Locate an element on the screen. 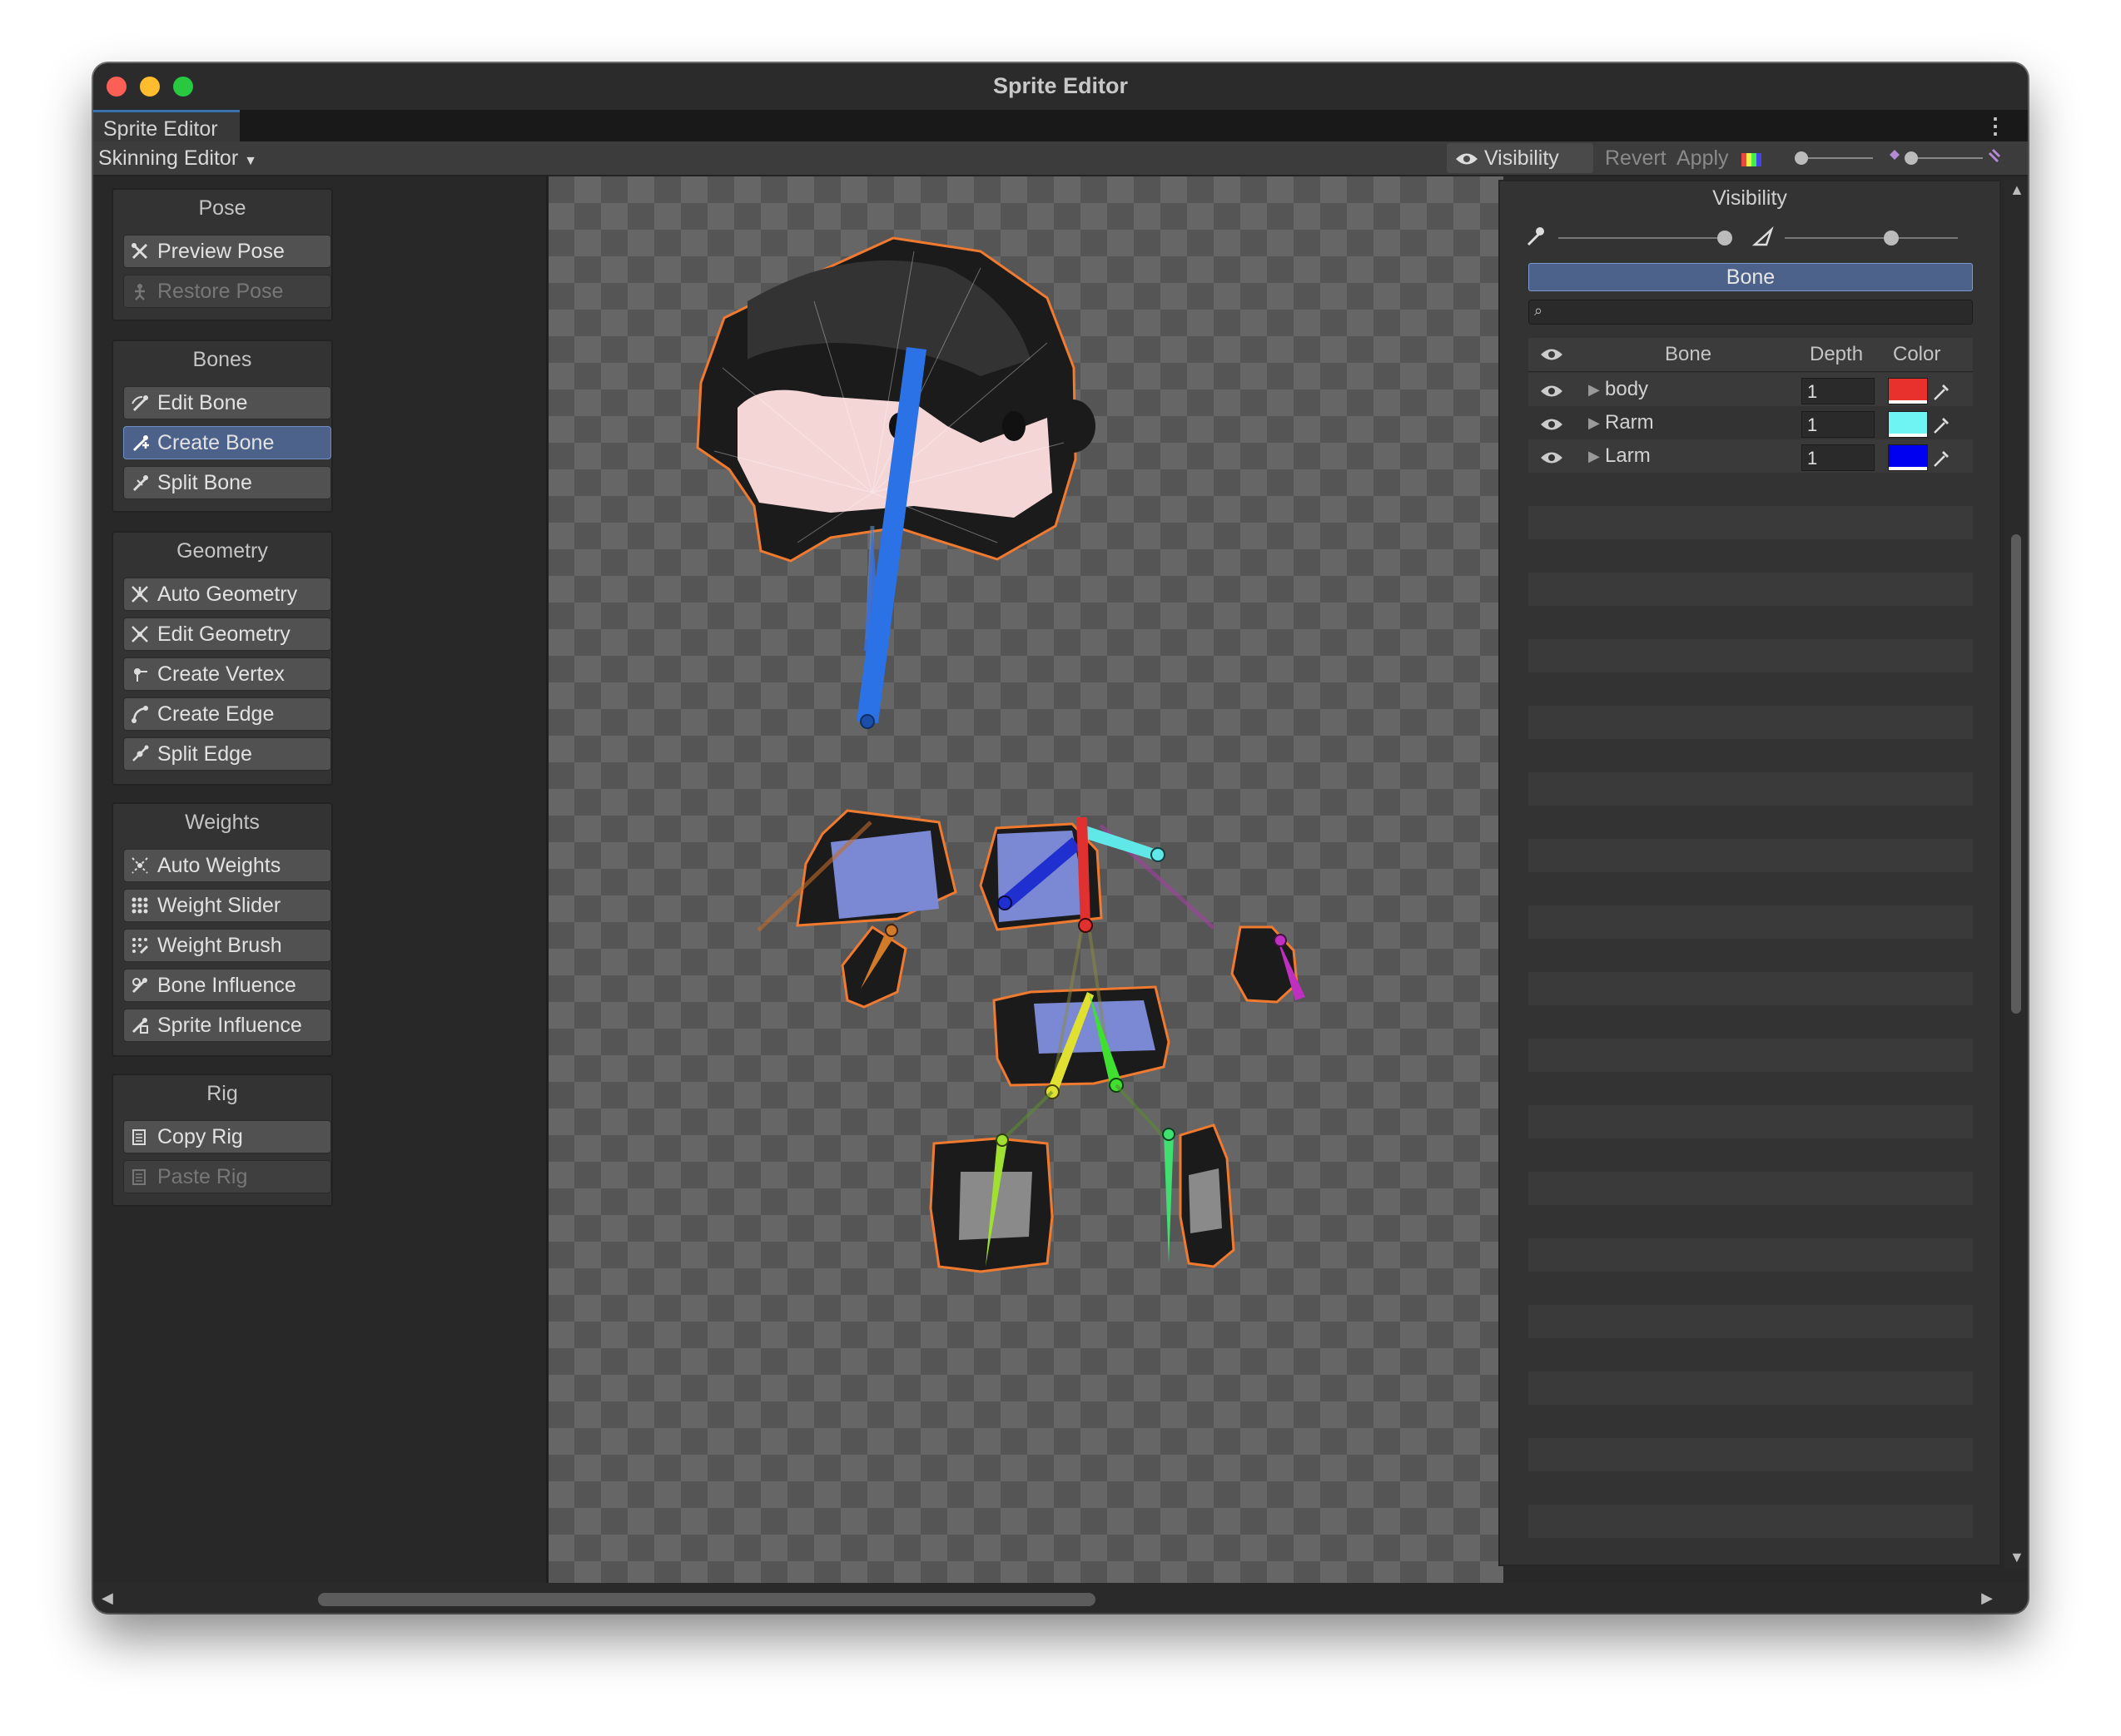  bone-influence-label: Bone Influence is located at coordinates (226, 985).